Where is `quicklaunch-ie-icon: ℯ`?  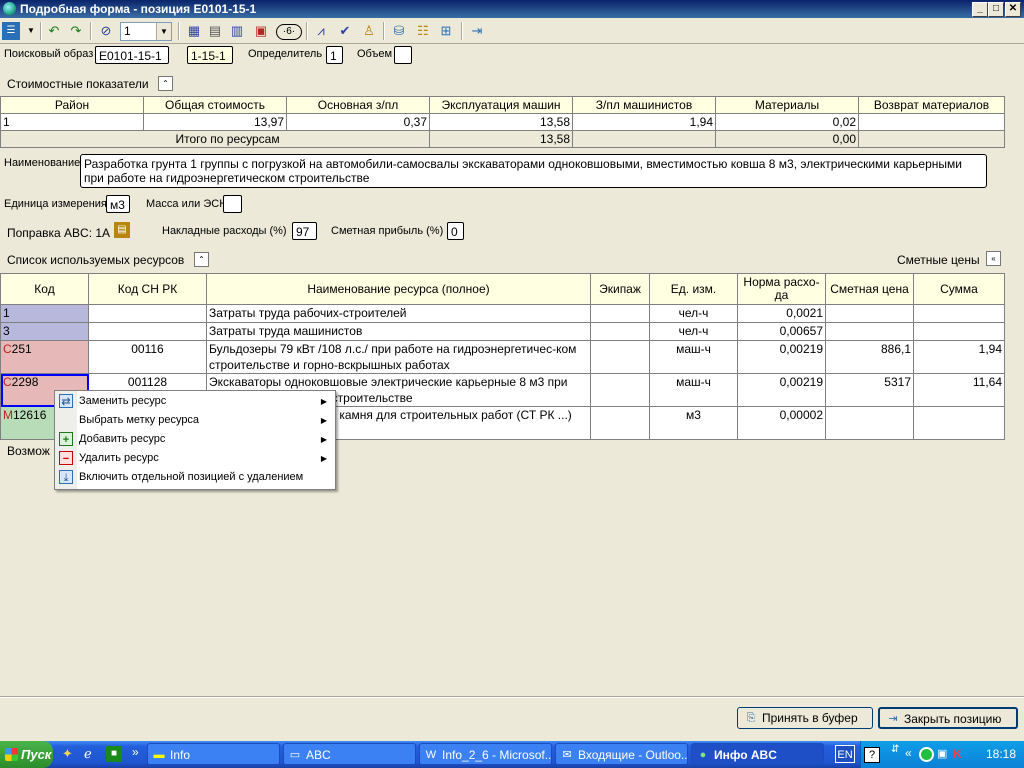 quicklaunch-ie-icon: ℯ is located at coordinates (92, 754).